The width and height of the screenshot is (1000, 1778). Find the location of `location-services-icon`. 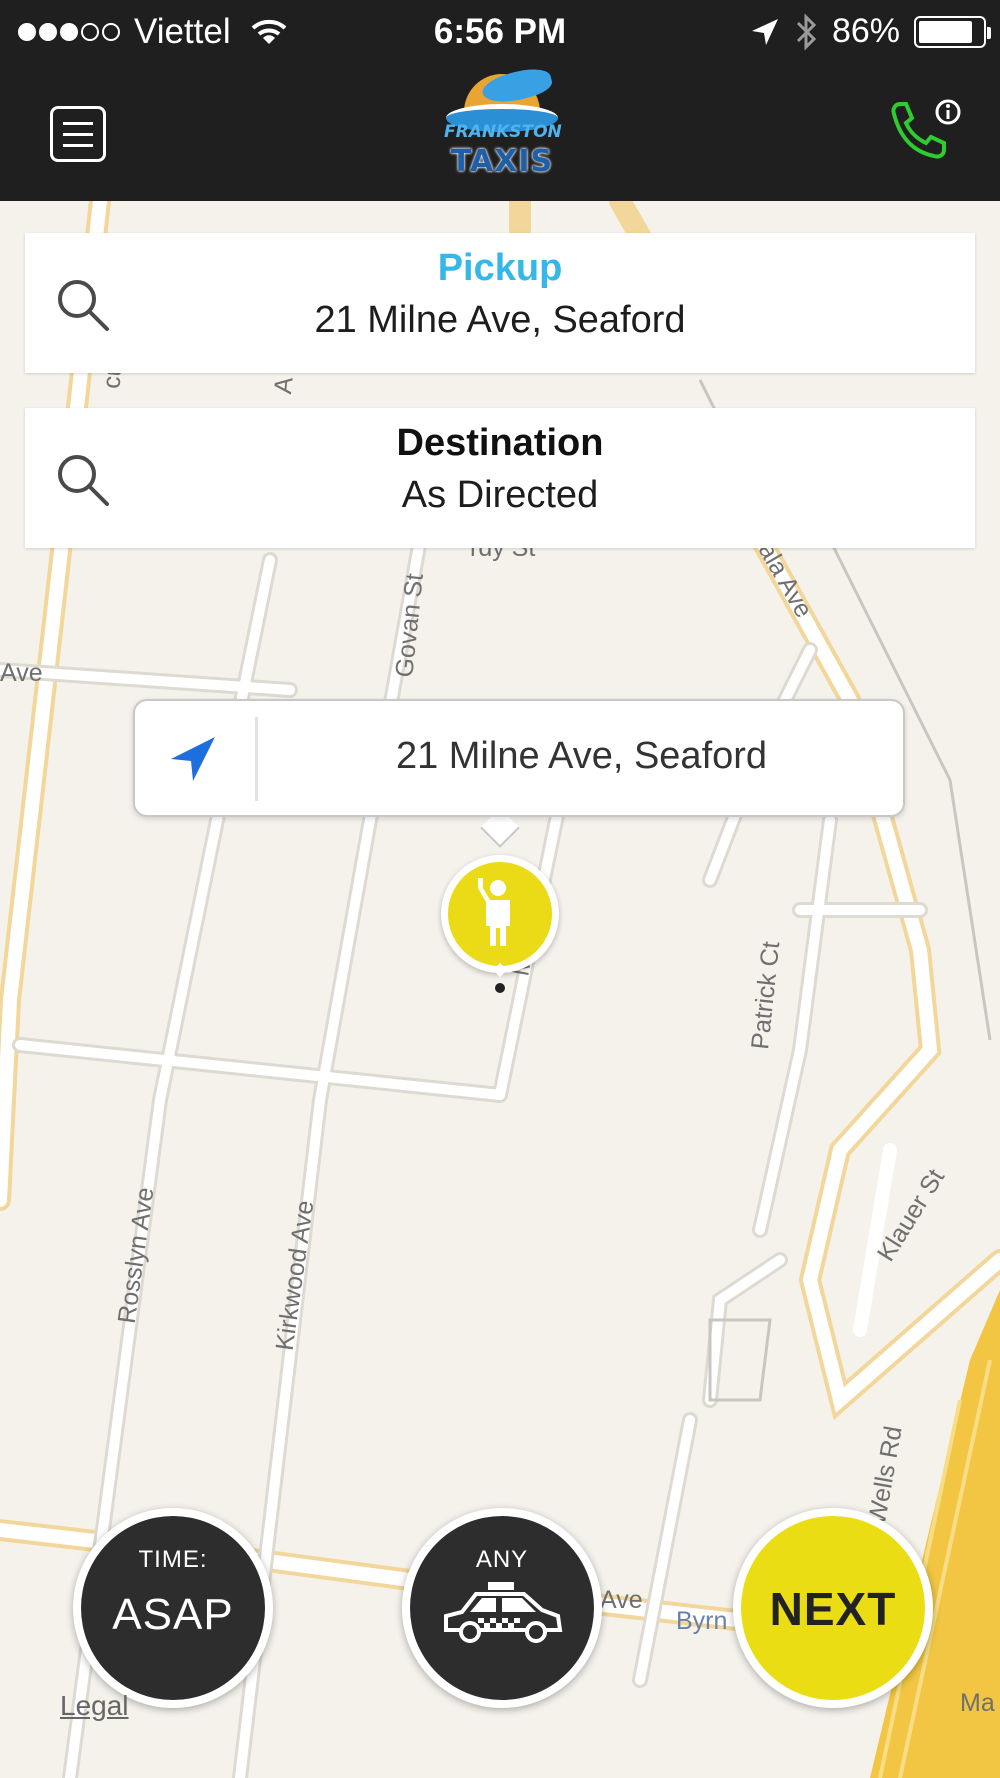

location-services-icon is located at coordinates (764, 31).